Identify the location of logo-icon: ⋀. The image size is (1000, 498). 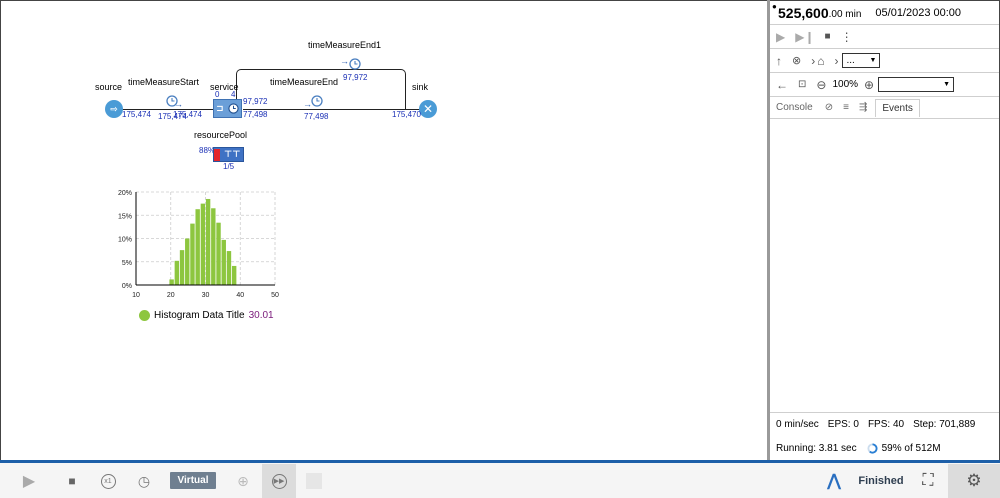
(834, 480).